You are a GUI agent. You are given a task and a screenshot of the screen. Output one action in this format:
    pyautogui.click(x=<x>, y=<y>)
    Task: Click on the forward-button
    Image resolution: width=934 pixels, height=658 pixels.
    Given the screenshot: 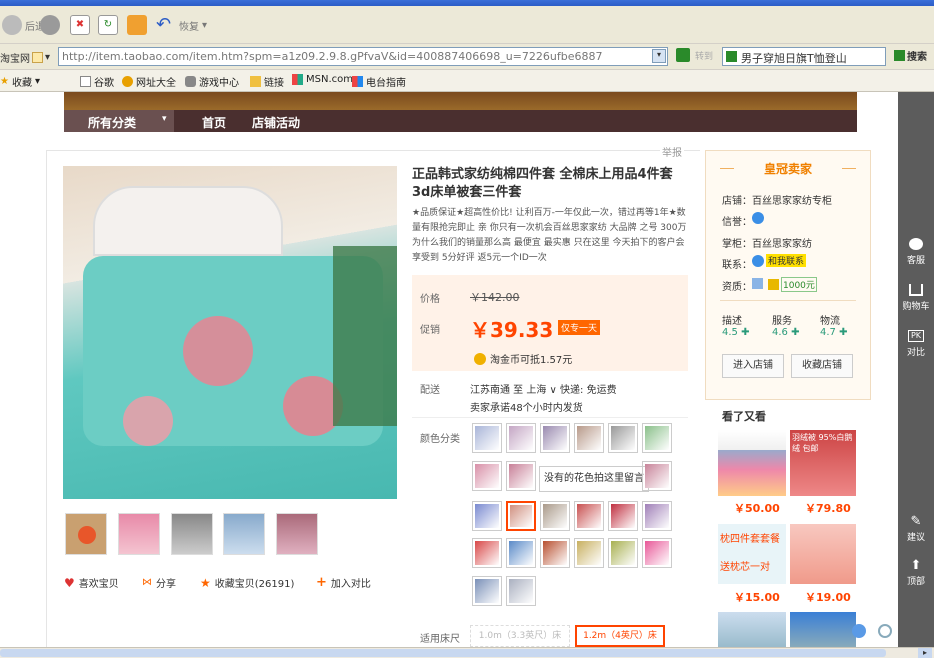 What is the action you would take?
    pyautogui.click(x=51, y=25)
    